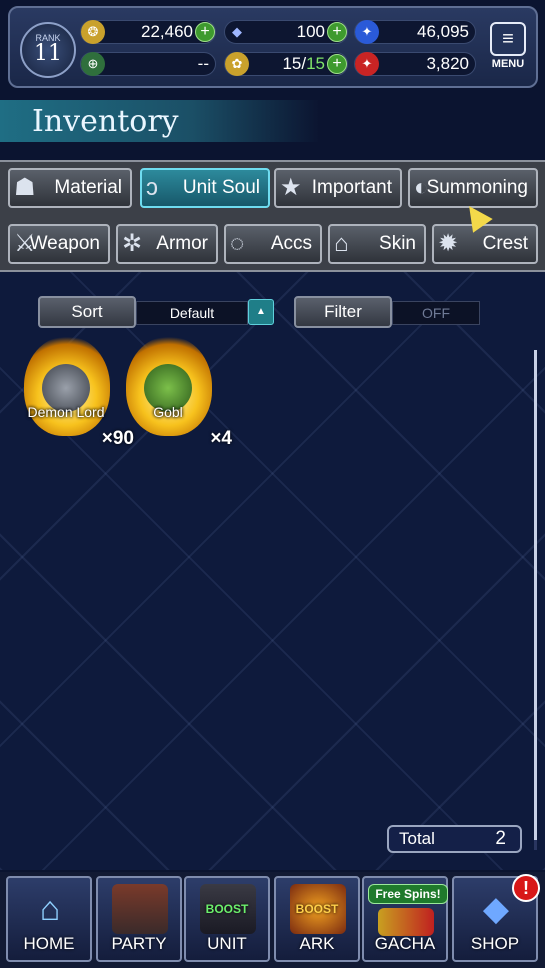 This screenshot has width=545, height=968. I want to click on nav-label: PARTY, so click(139, 943).